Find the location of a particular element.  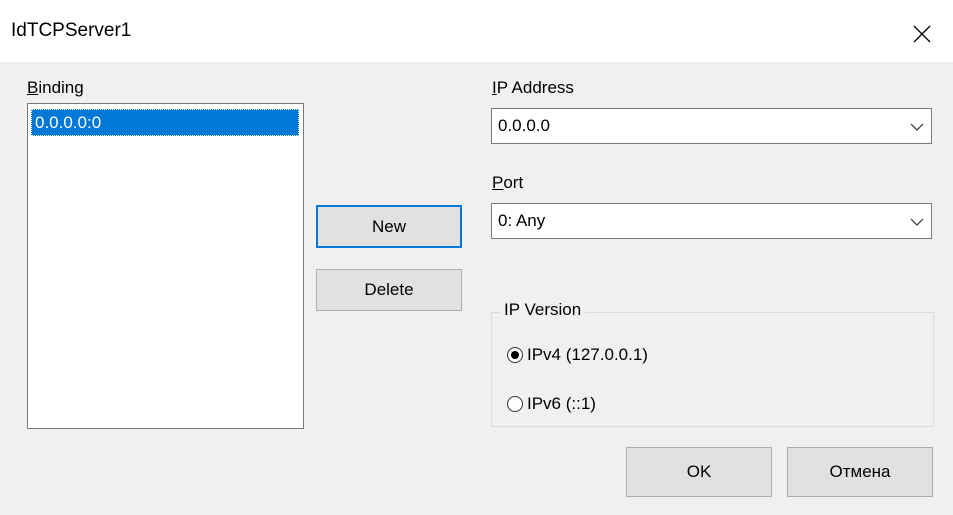

cancel-button-label: Отмена is located at coordinates (860, 471).